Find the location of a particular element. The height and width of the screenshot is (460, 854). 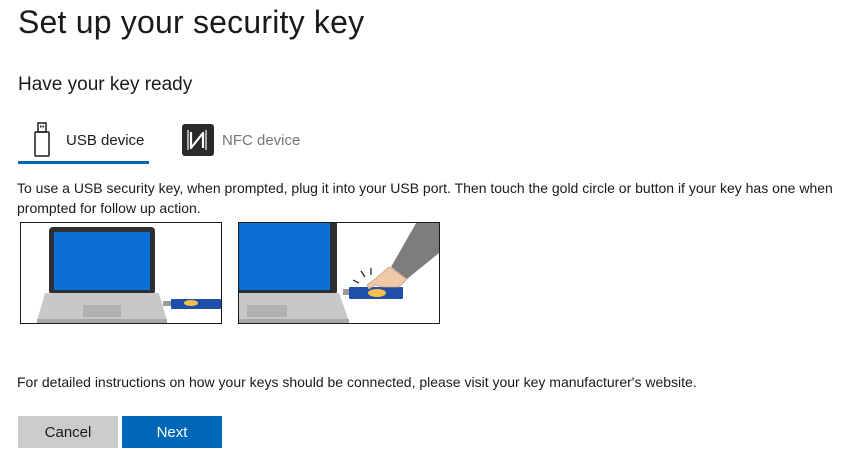

usb-plug-in-illustration is located at coordinates (121, 273).